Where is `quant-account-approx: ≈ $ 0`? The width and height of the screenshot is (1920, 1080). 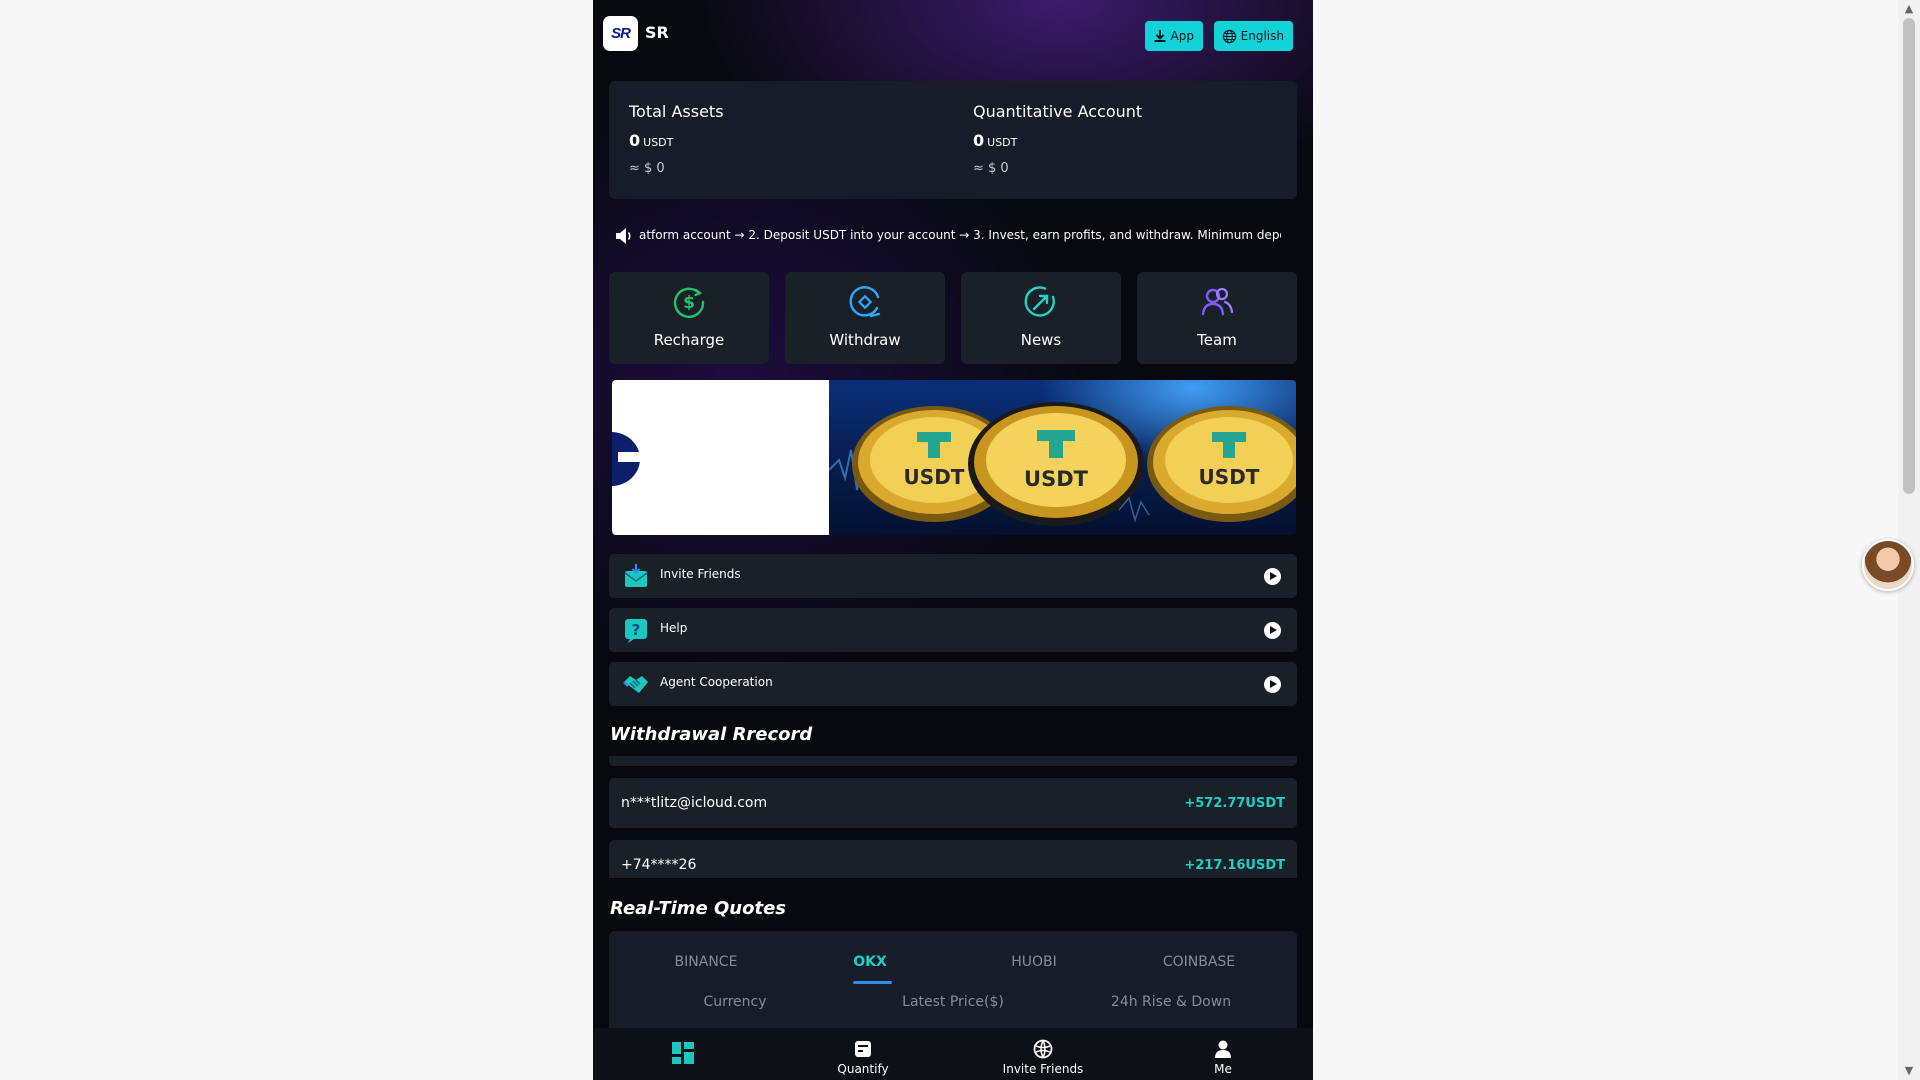
quant-account-approx: ≈ $ 0 is located at coordinates (991, 168).